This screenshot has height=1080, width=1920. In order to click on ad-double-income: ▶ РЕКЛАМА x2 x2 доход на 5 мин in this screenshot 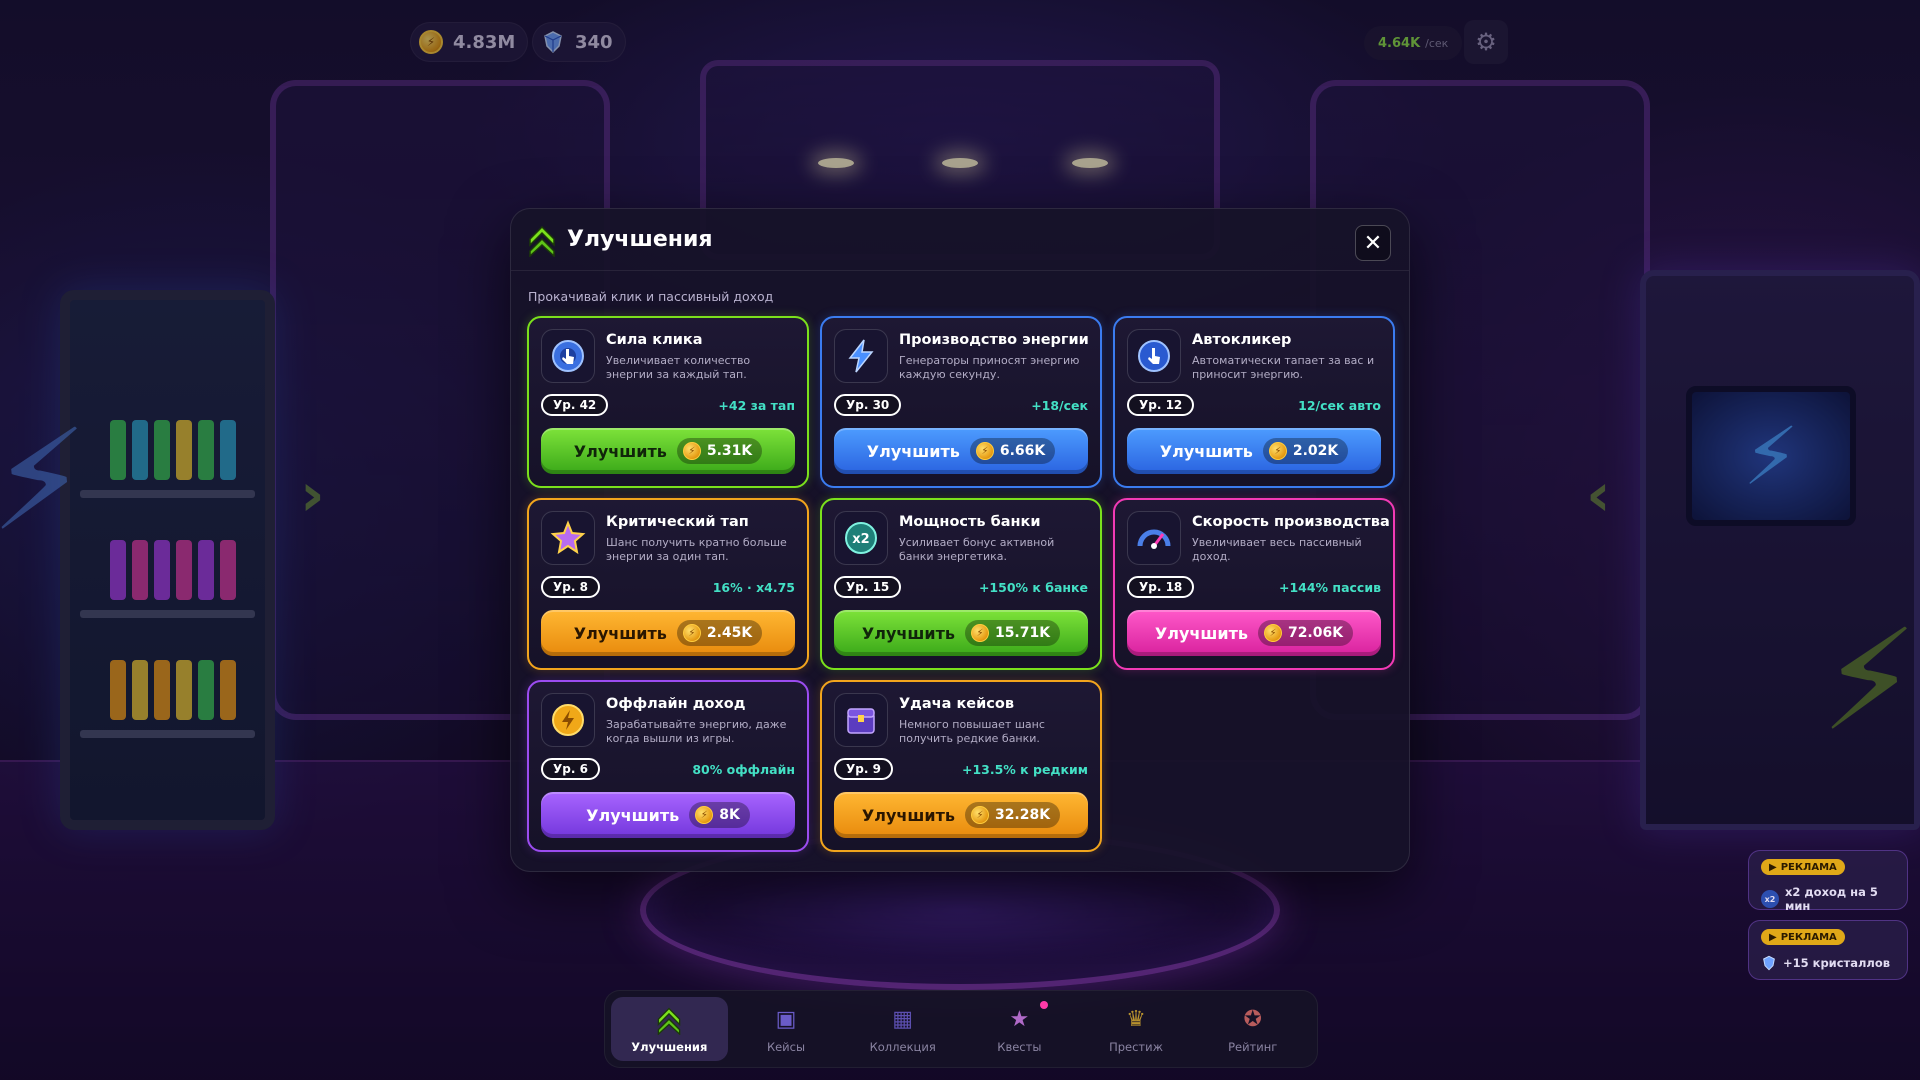, I will do `click(1828, 881)`.